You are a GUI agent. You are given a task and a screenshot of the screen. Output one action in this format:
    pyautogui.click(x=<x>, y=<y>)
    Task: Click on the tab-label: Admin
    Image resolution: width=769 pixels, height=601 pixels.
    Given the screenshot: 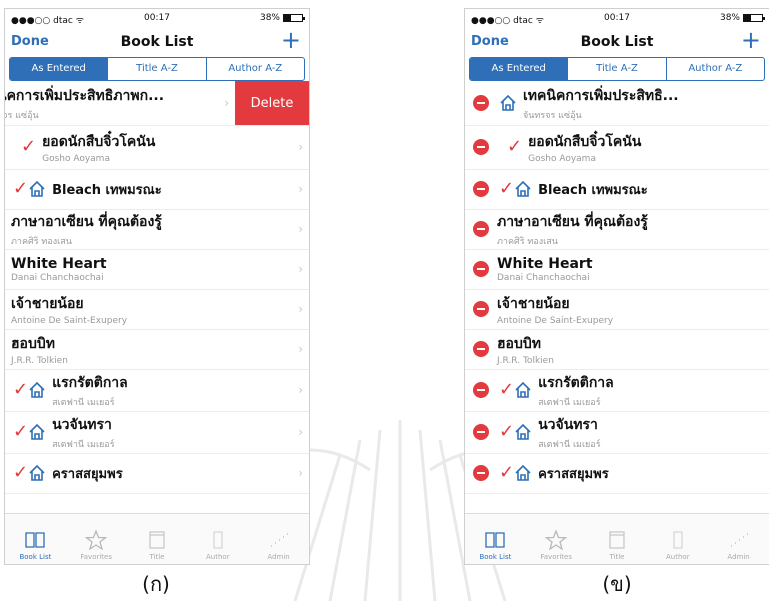 What is the action you would take?
    pyautogui.click(x=278, y=557)
    